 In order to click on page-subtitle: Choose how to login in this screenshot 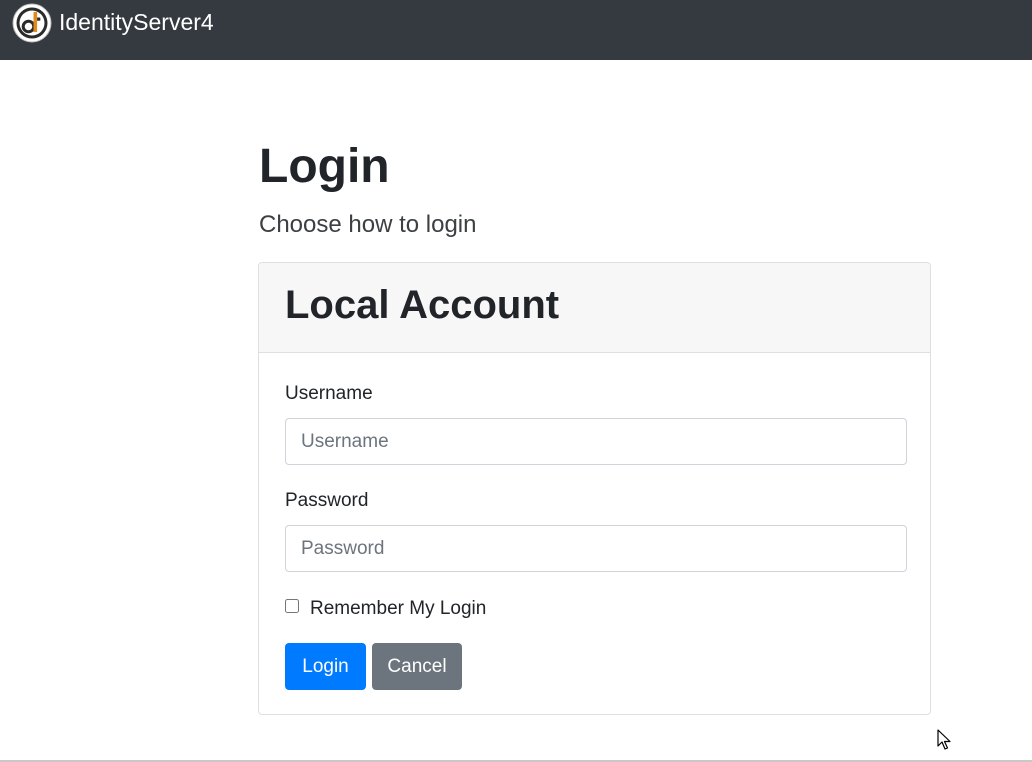, I will do `click(368, 224)`.